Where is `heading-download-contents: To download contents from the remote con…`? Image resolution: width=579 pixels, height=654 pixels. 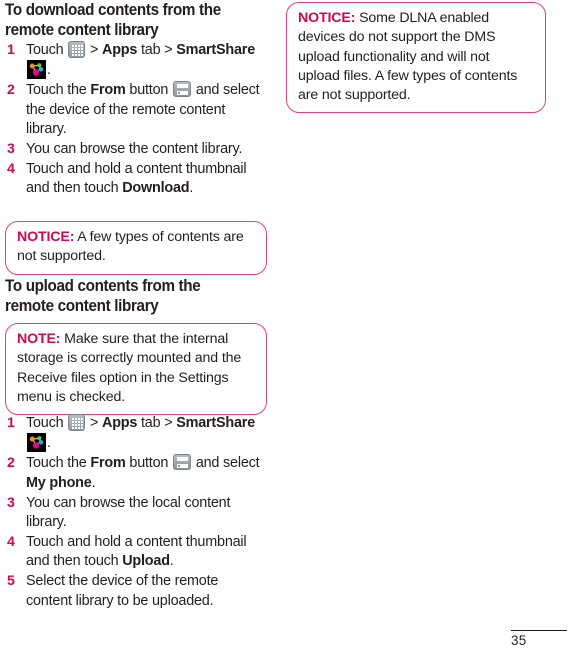 heading-download-contents: To download contents from the remote con… is located at coordinates (113, 20).